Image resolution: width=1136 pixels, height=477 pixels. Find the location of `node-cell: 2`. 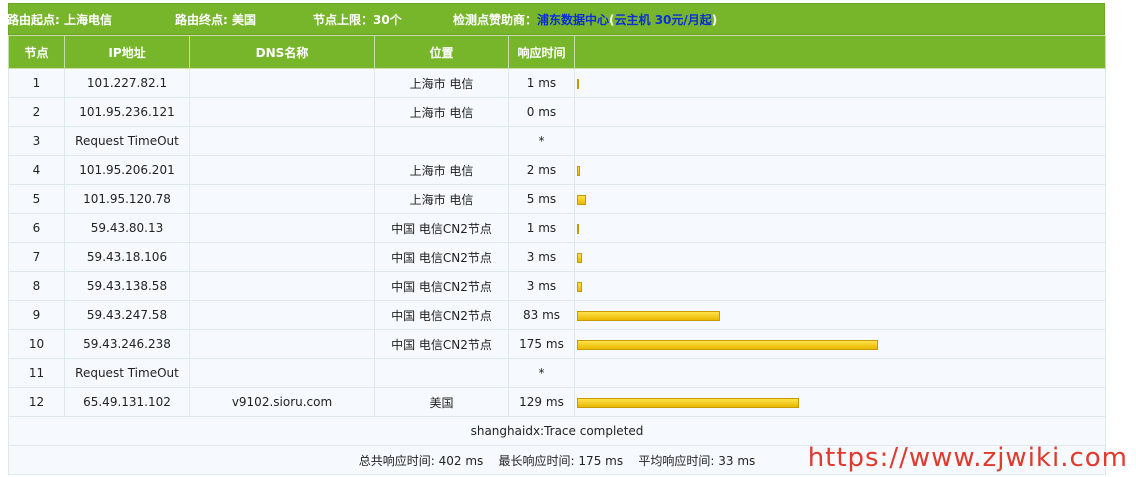

node-cell: 2 is located at coordinates (36, 112).